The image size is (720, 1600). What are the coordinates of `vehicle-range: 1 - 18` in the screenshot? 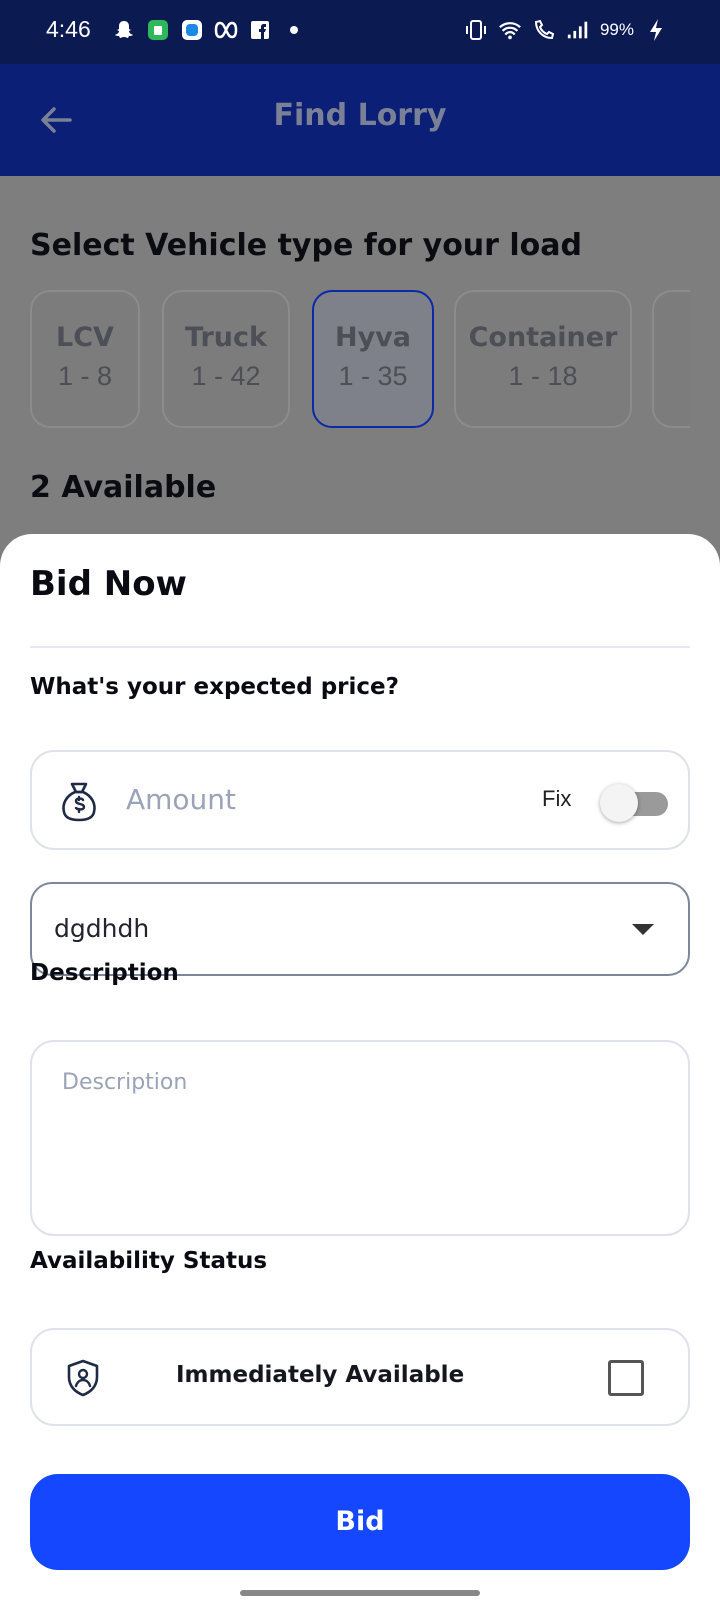 It's located at (543, 376).